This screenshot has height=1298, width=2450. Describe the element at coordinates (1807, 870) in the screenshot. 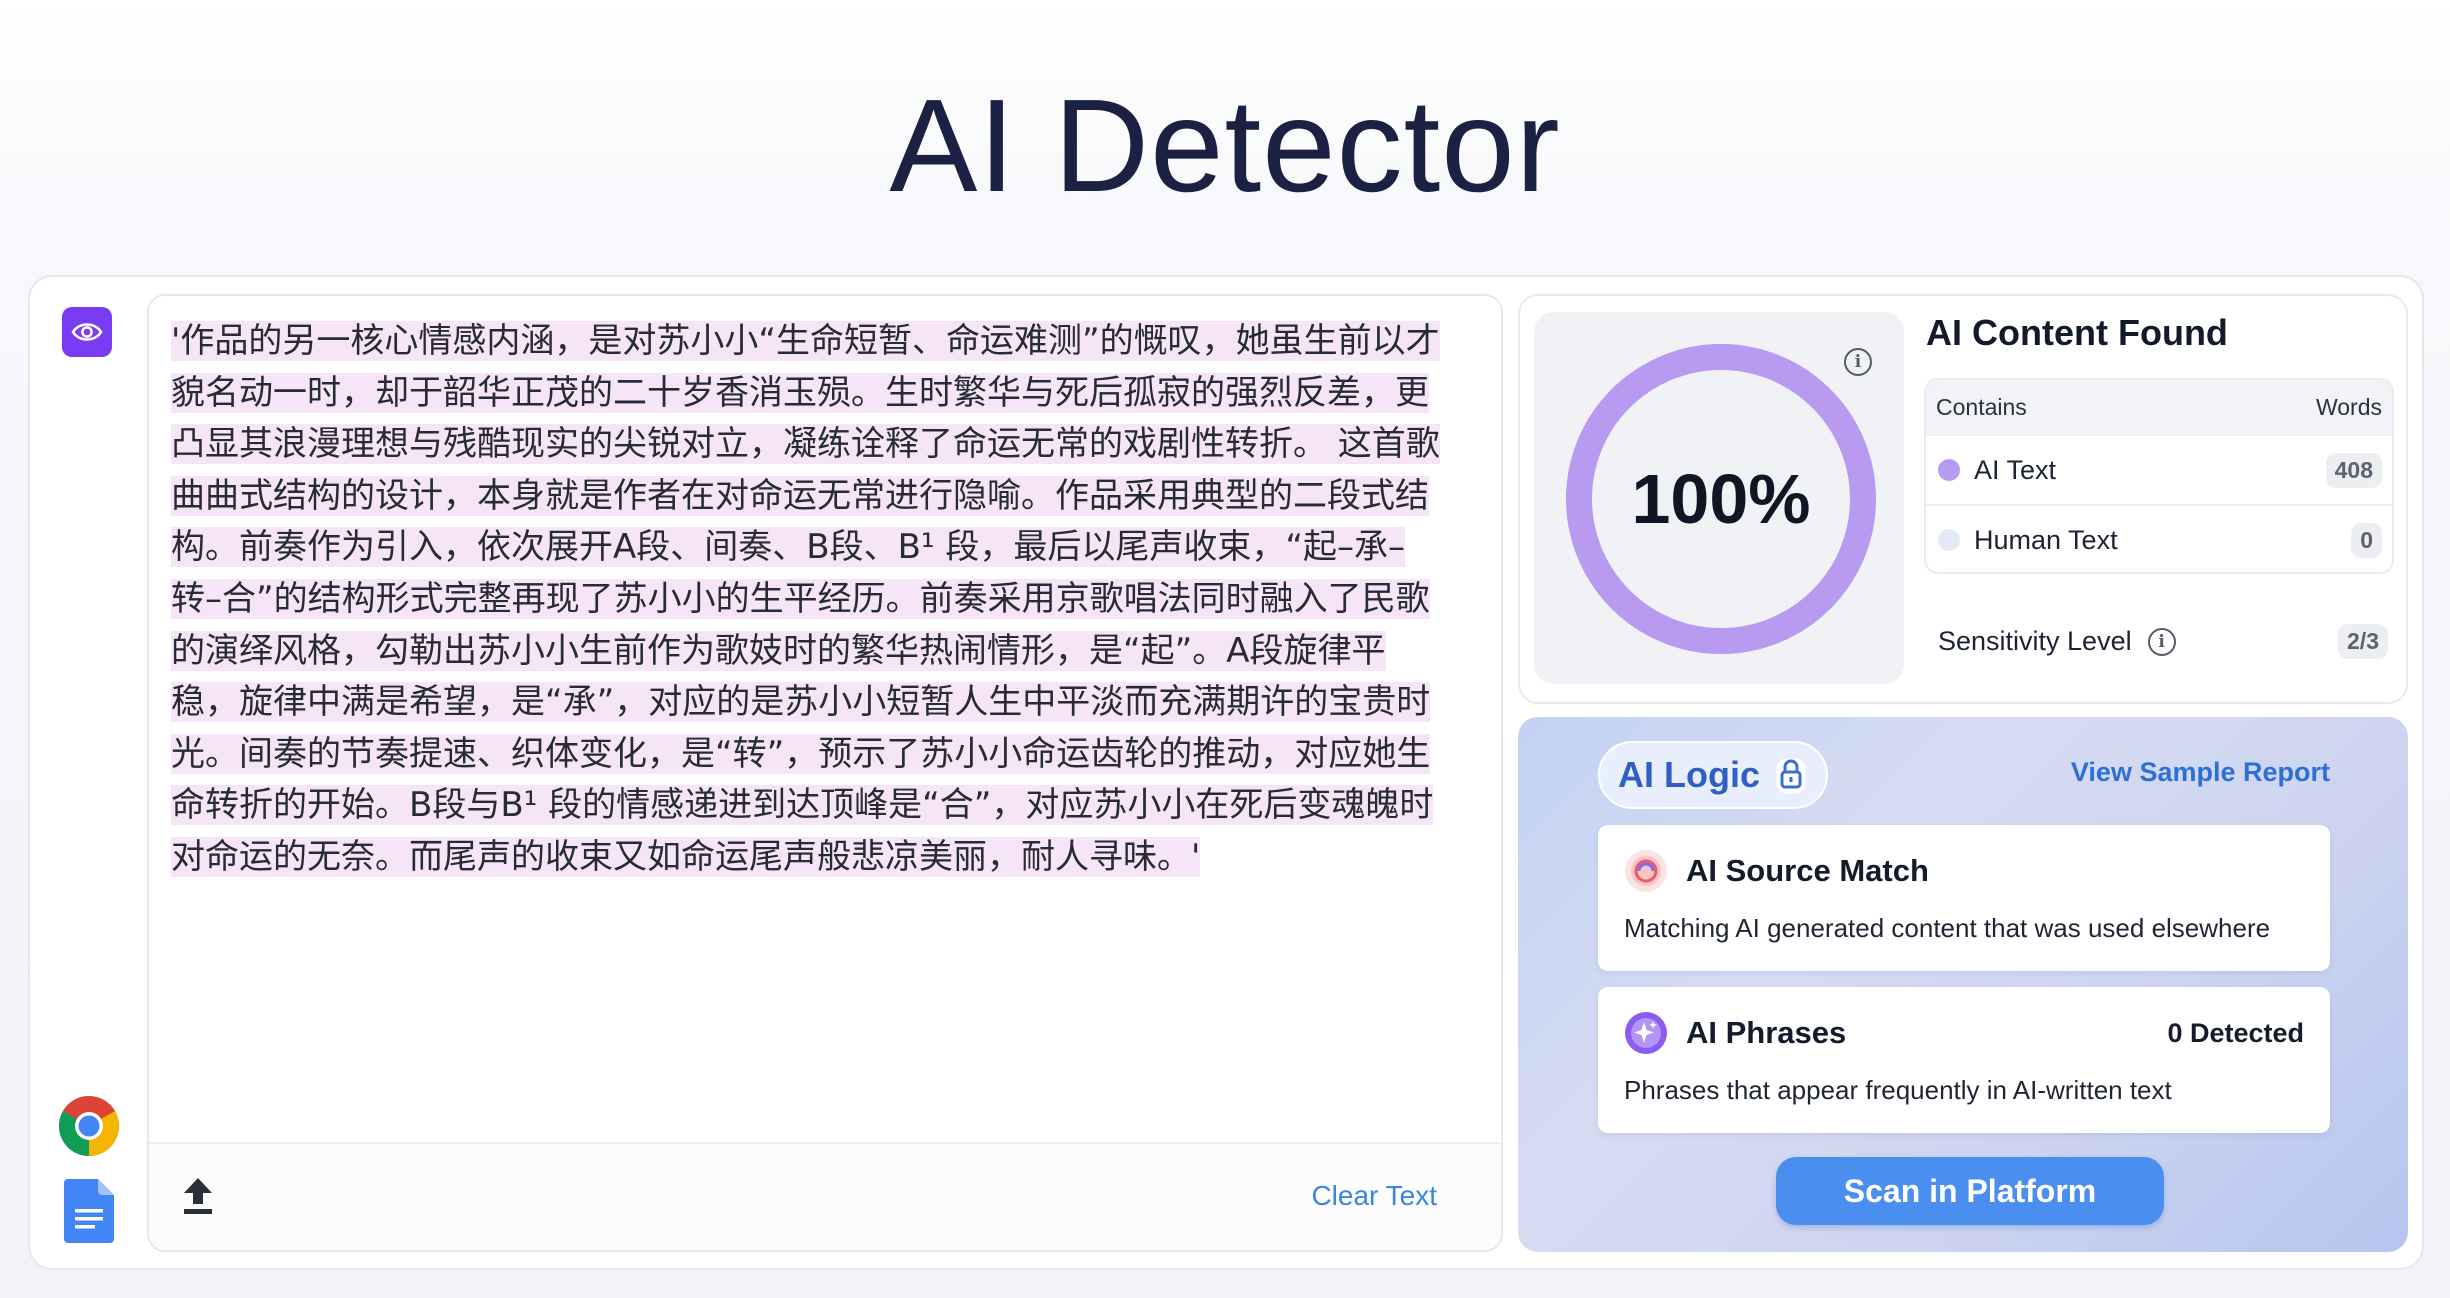

I see `source-match-title: AI Source Match` at that location.